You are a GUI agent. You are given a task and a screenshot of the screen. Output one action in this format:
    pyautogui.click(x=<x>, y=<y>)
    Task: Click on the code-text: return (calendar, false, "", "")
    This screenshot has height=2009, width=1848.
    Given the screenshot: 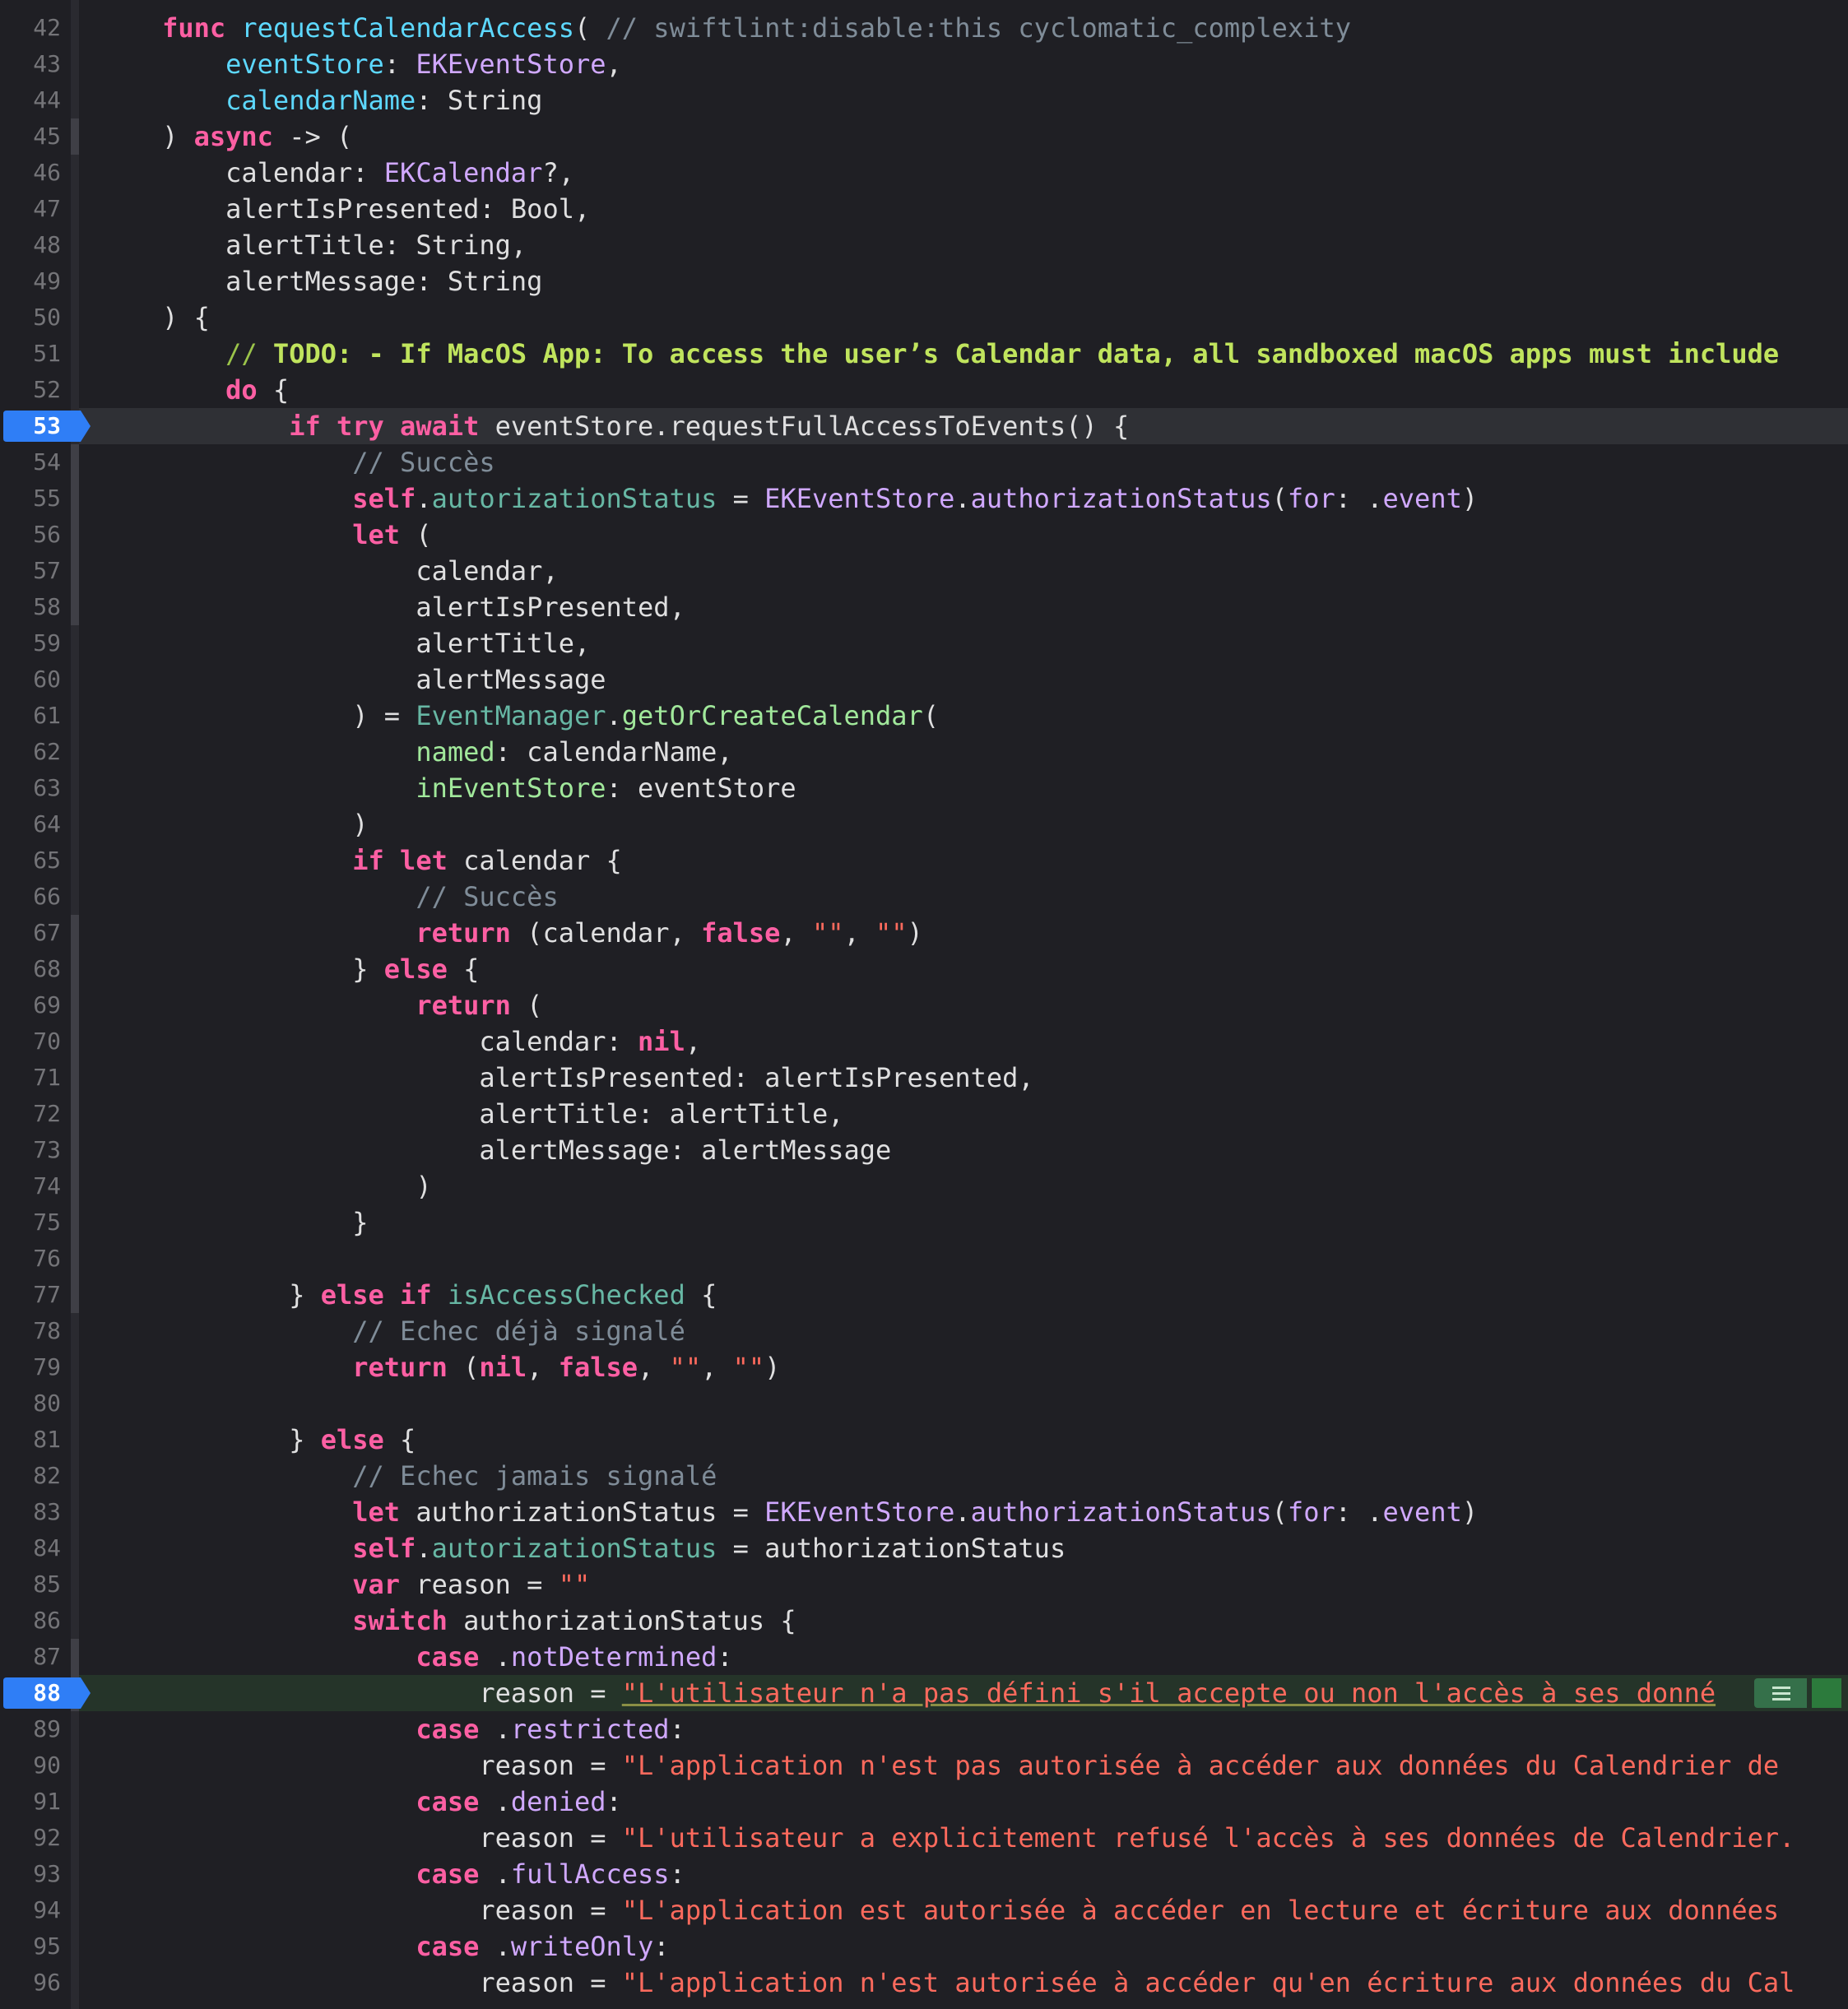 What is the action you would take?
    pyautogui.click(x=511, y=933)
    